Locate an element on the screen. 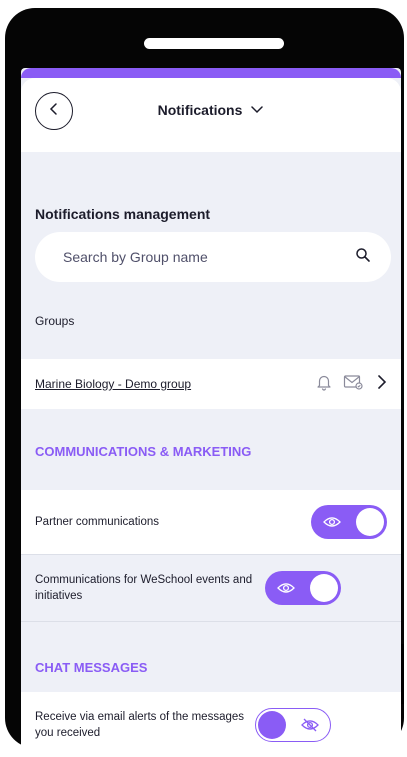 This screenshot has width=407, height=757. top-accent-bar is located at coordinates (211, 73).